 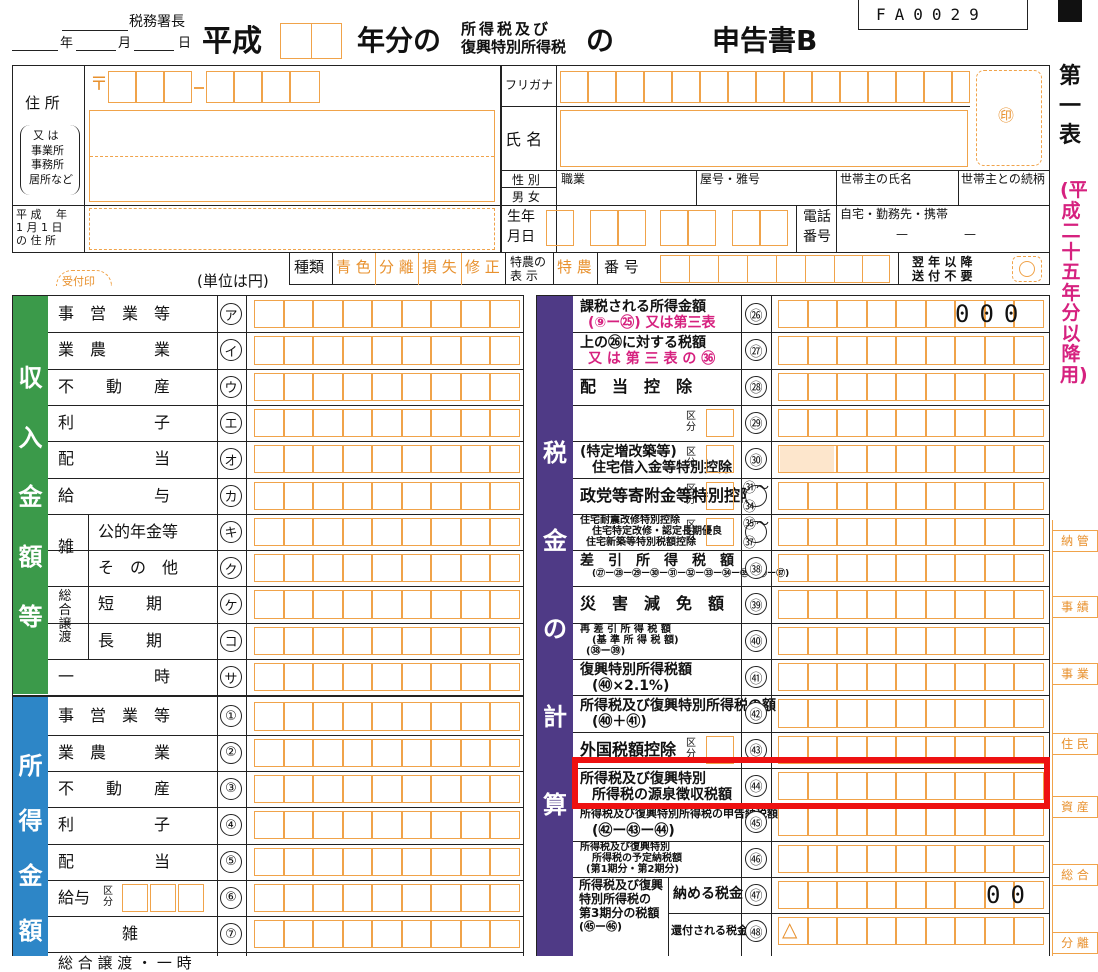 I want to click on kind-option-separate: 分 離, so click(x=396, y=267).